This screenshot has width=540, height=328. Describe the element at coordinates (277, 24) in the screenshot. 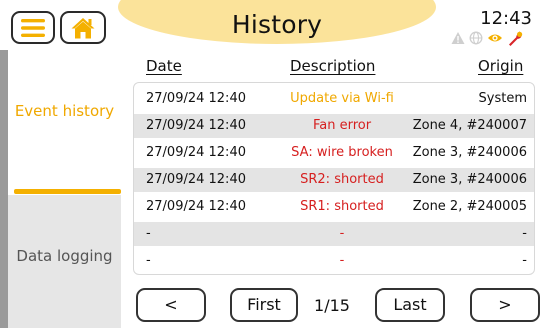

I see `page-title: History` at that location.